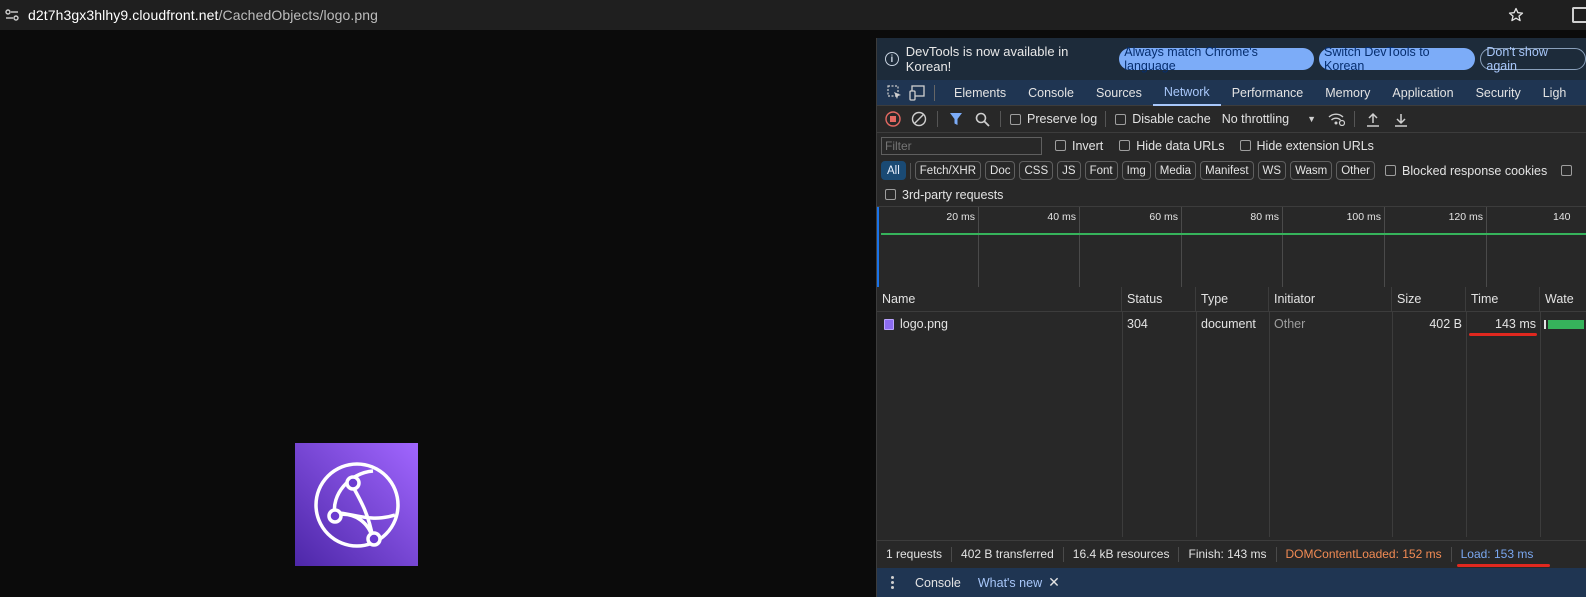 The width and height of the screenshot is (1586, 597). What do you see at coordinates (1217, 59) in the screenshot?
I see `always-match-language-button: Always match Chrome's language` at bounding box center [1217, 59].